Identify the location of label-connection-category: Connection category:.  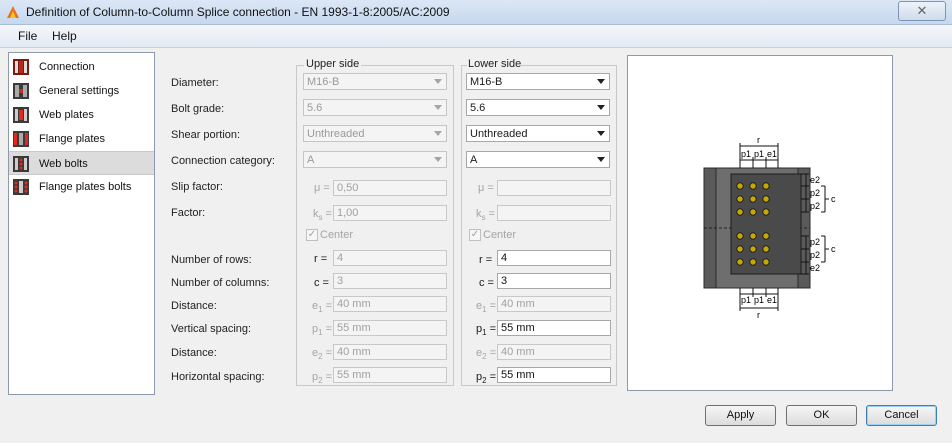
(223, 161).